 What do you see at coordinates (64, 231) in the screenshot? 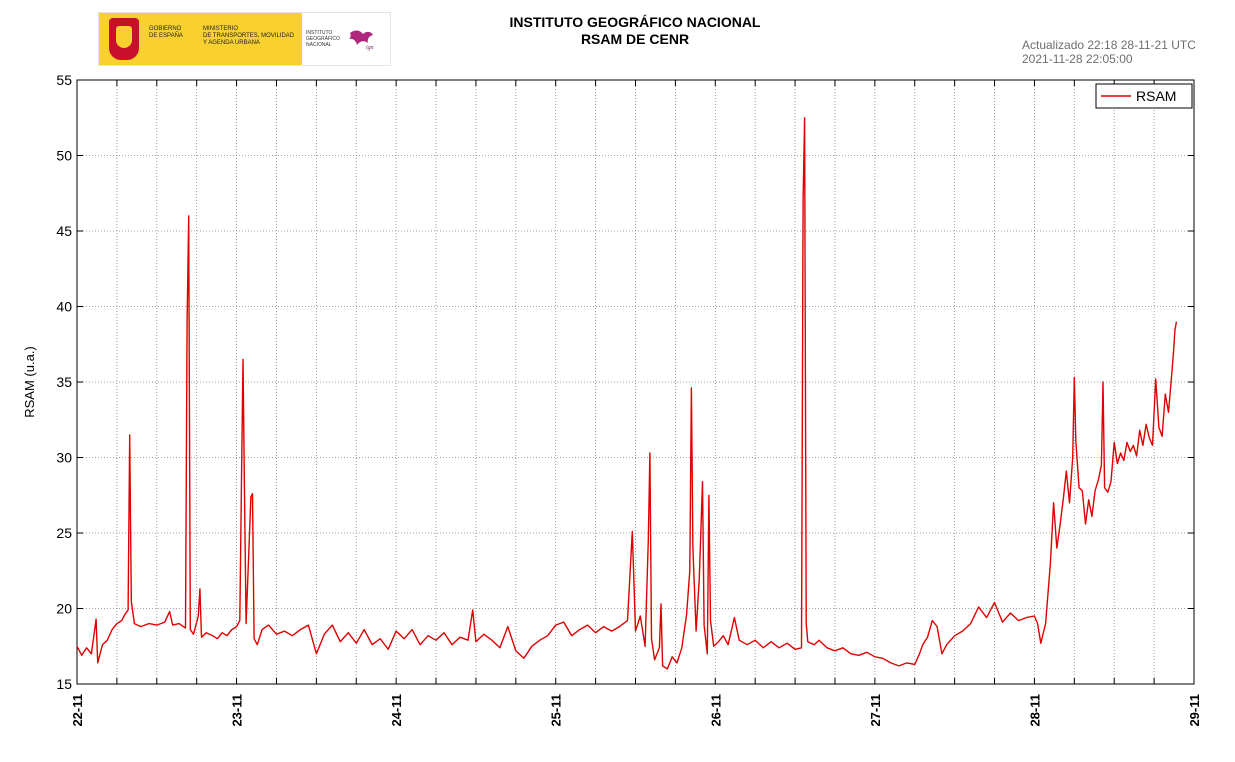
I see `y-tick-label: 45` at bounding box center [64, 231].